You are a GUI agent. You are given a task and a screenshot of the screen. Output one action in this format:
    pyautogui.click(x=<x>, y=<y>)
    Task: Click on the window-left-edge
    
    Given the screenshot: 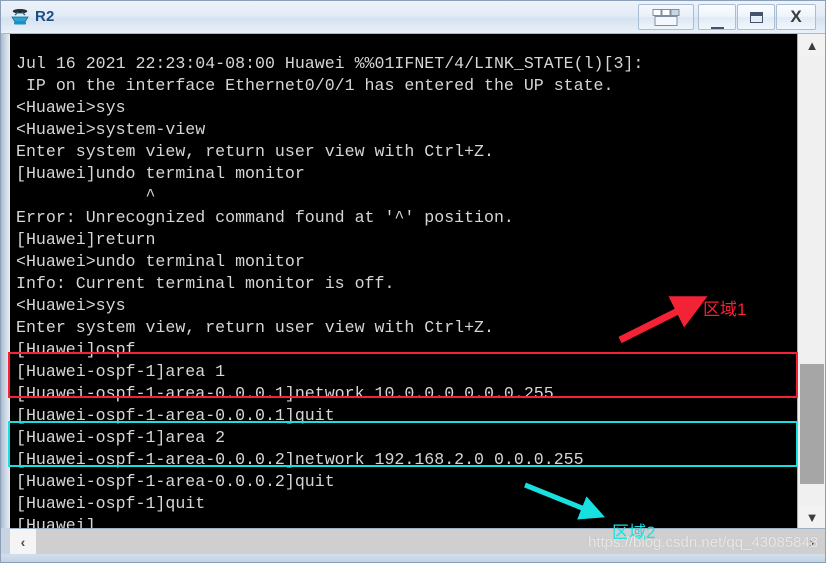 What is the action you would take?
    pyautogui.click(x=5, y=281)
    